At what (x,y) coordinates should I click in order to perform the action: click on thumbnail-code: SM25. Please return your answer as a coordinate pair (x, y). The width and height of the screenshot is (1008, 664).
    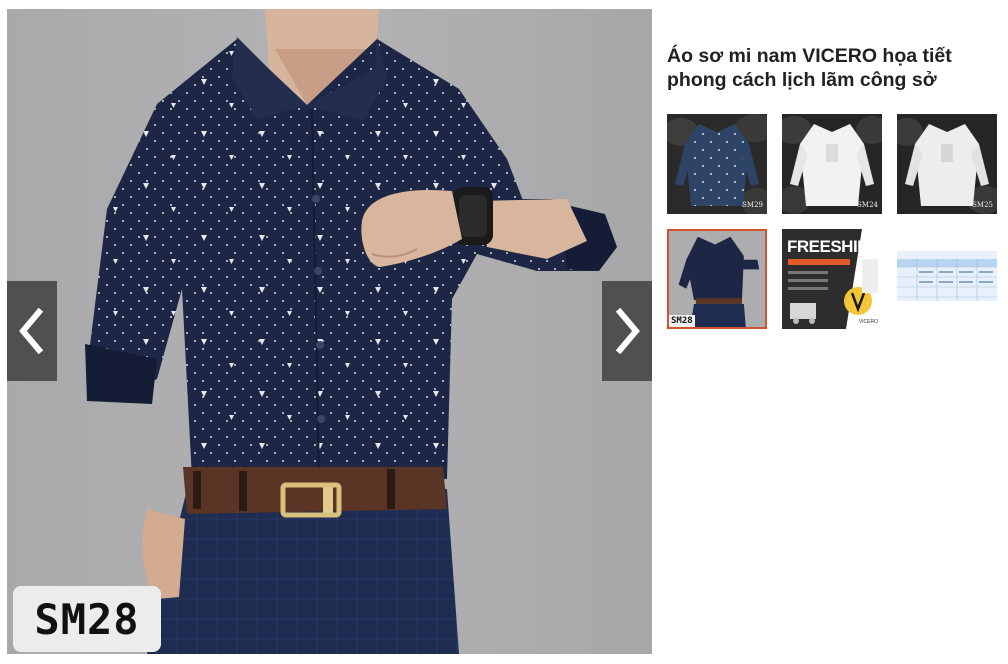
    Looking at the image, I should click on (982, 205).